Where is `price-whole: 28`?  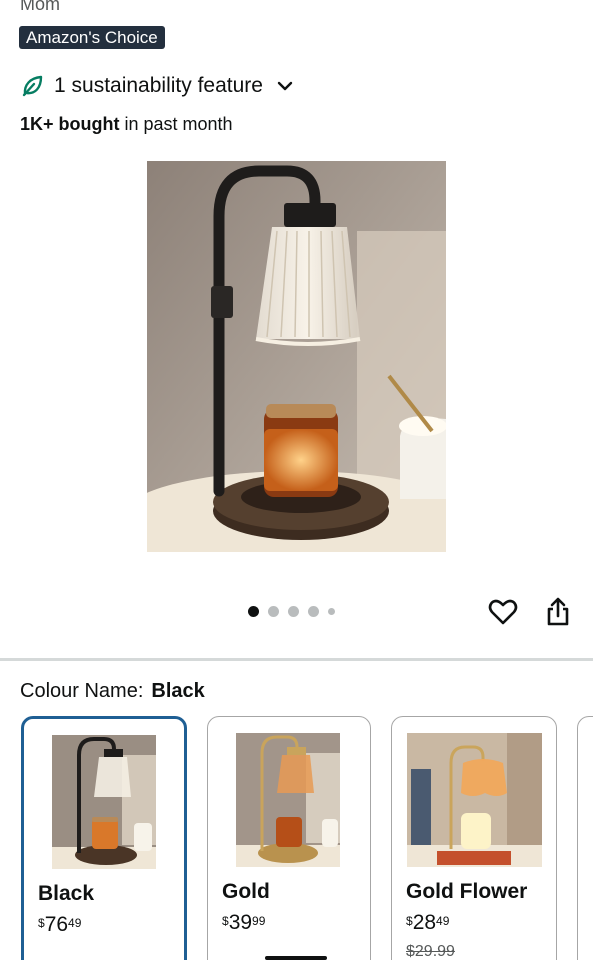 price-whole: 28 is located at coordinates (424, 922).